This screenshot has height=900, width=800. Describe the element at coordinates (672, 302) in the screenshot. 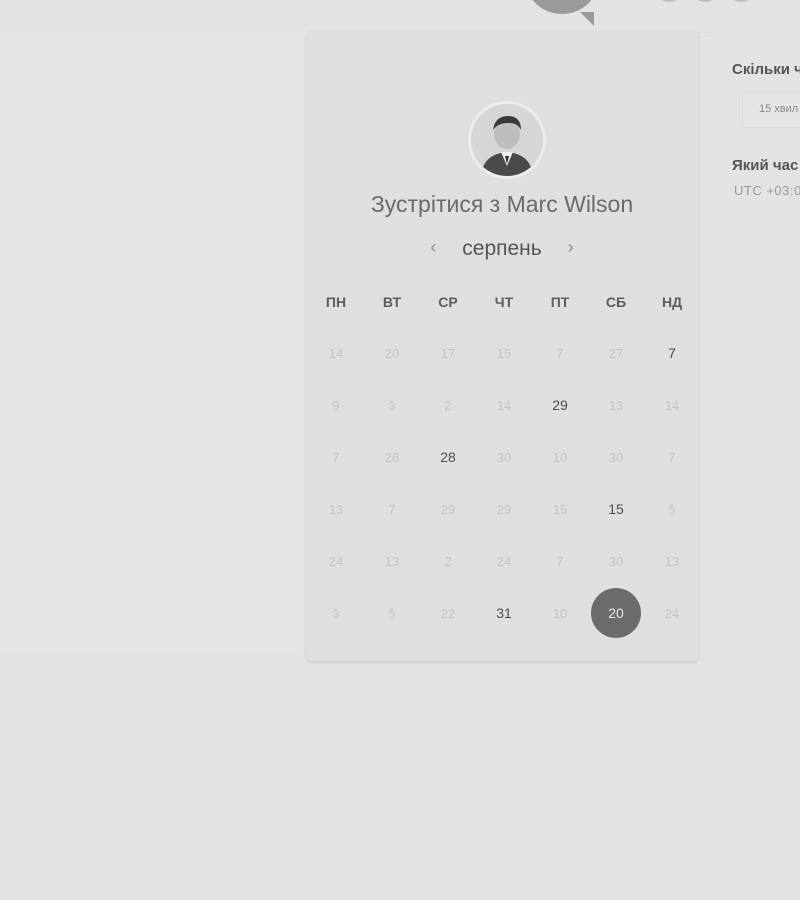

I see `weekday-label: НД` at that location.